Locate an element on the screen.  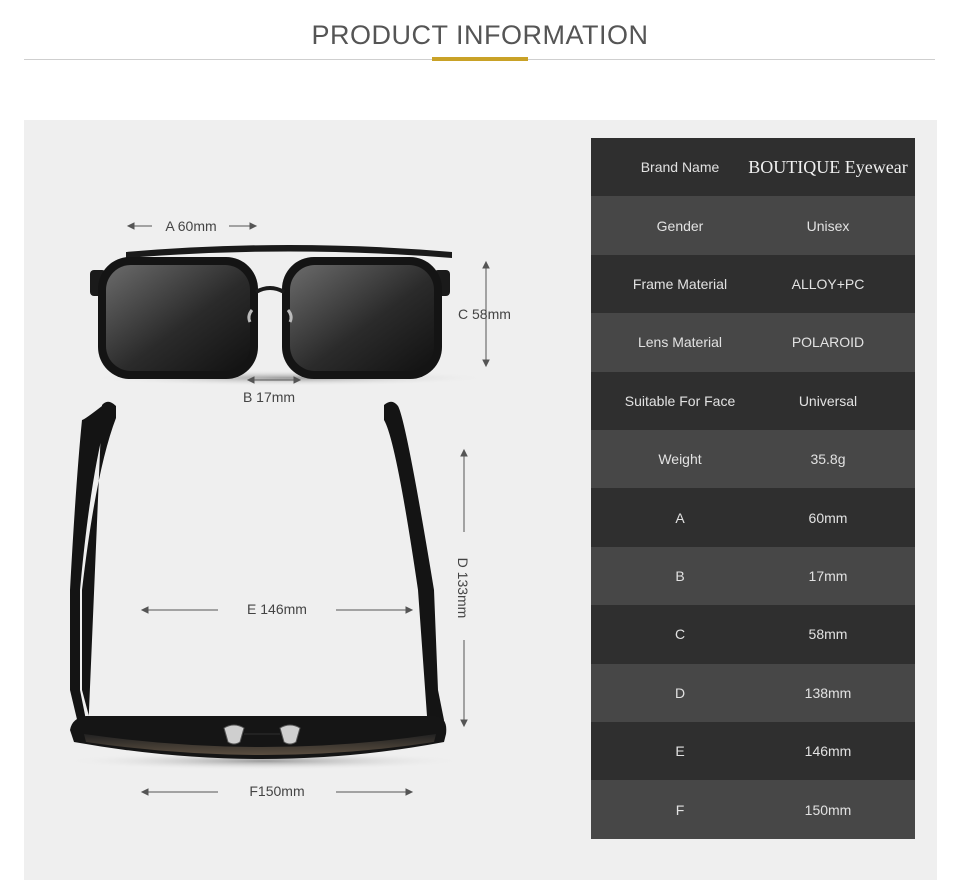
page-title: PRODUCT INFORMATION is located at coordinates (480, 35).